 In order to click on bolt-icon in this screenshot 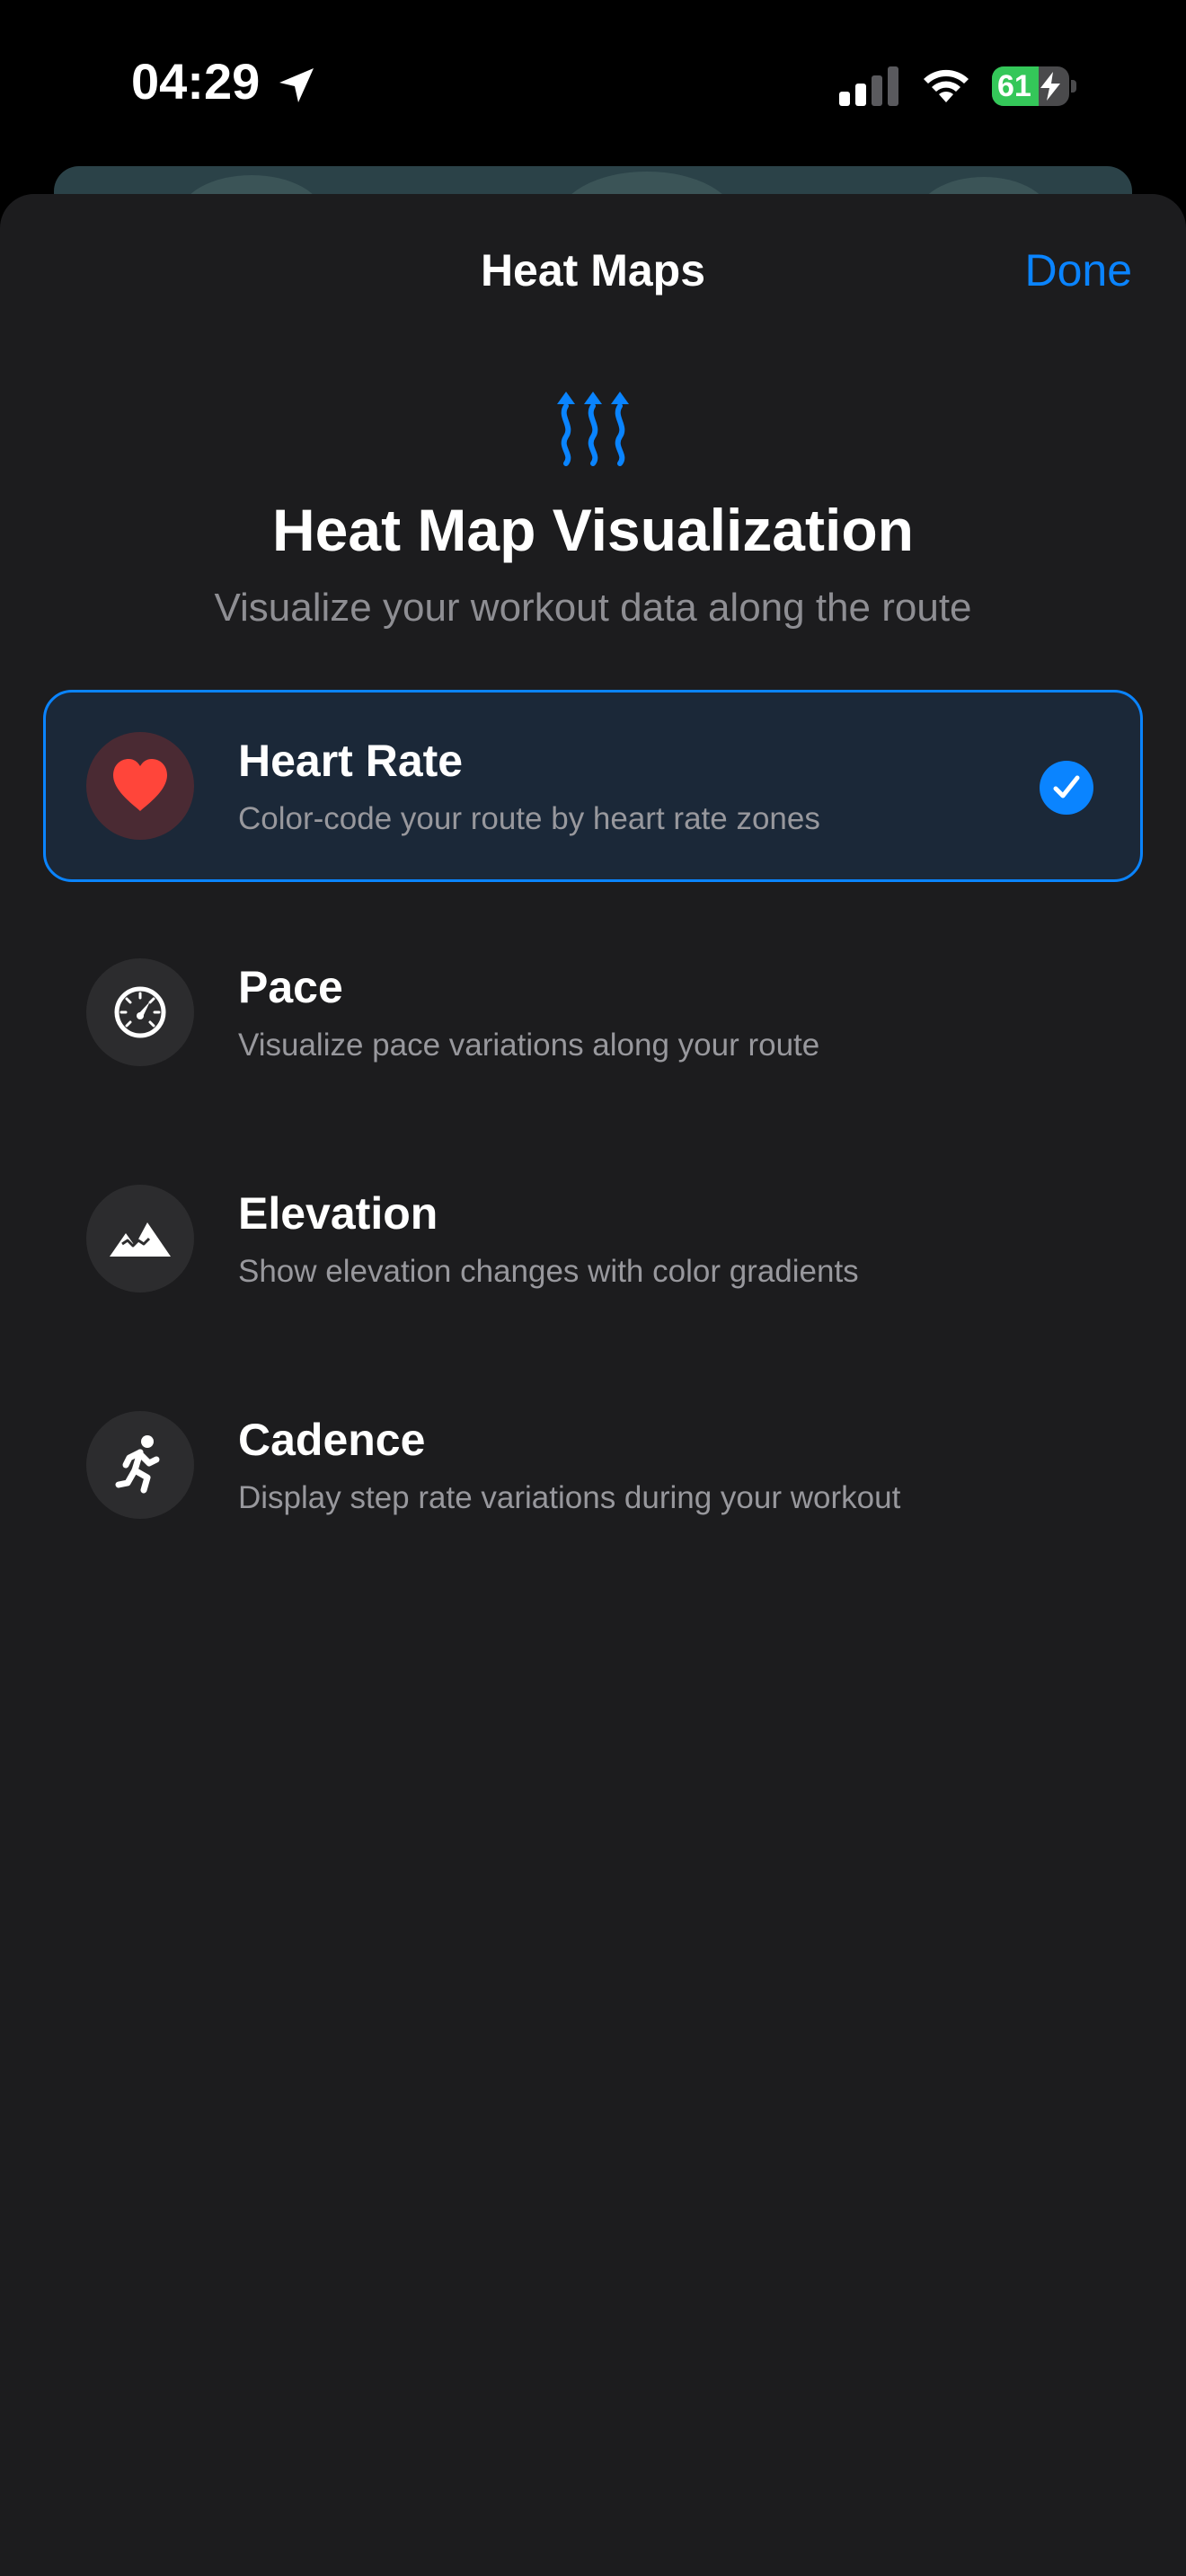, I will do `click(1050, 86)`.